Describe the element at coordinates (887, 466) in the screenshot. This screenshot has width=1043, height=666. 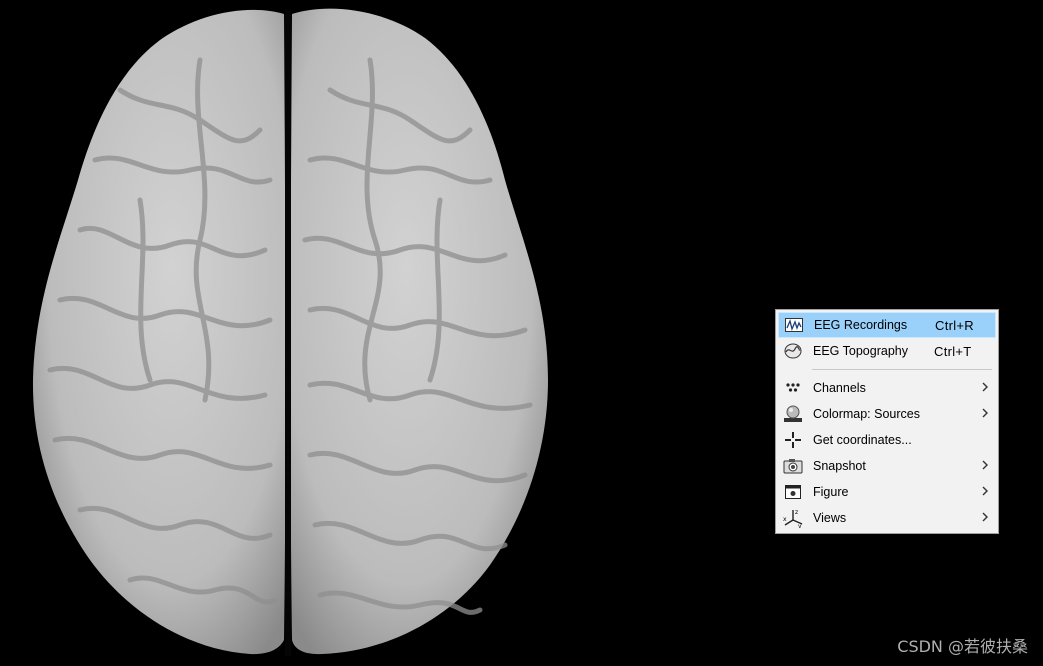
I see `menu-item-snapshot: Snapshot` at that location.